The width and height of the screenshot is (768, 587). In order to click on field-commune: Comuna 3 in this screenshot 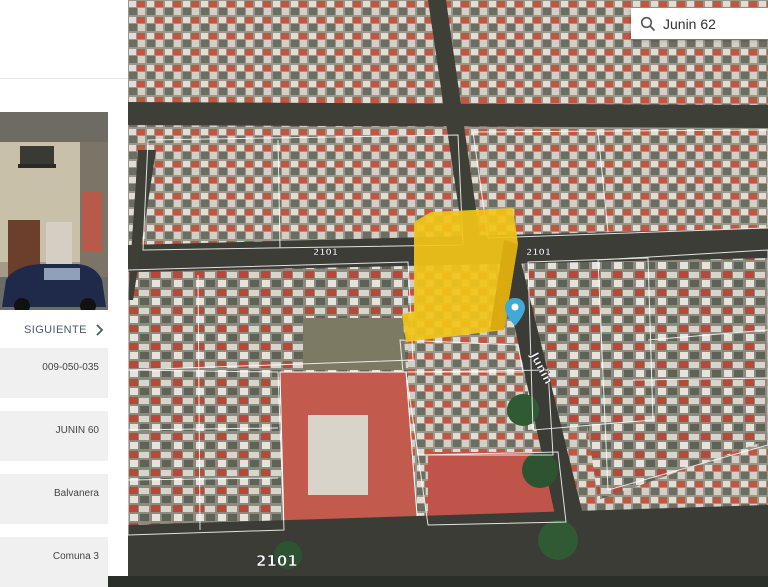, I will do `click(54, 562)`.